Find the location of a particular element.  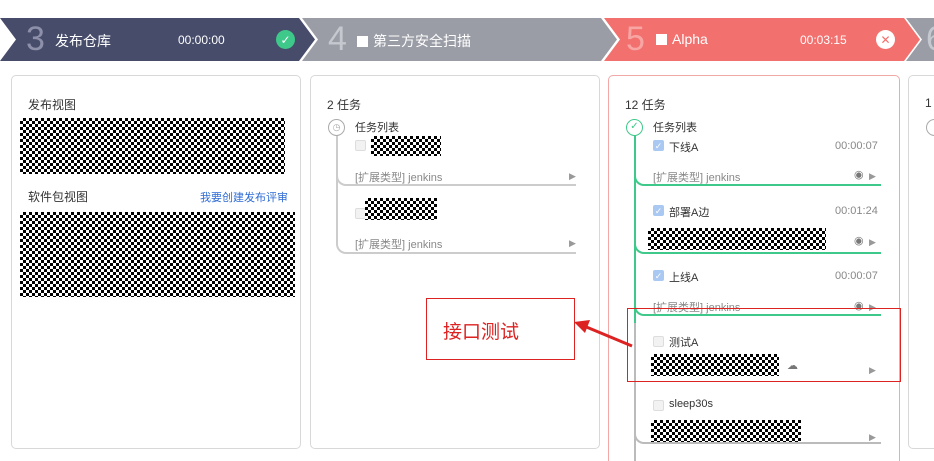

task-name: sleep30s is located at coordinates (691, 404).